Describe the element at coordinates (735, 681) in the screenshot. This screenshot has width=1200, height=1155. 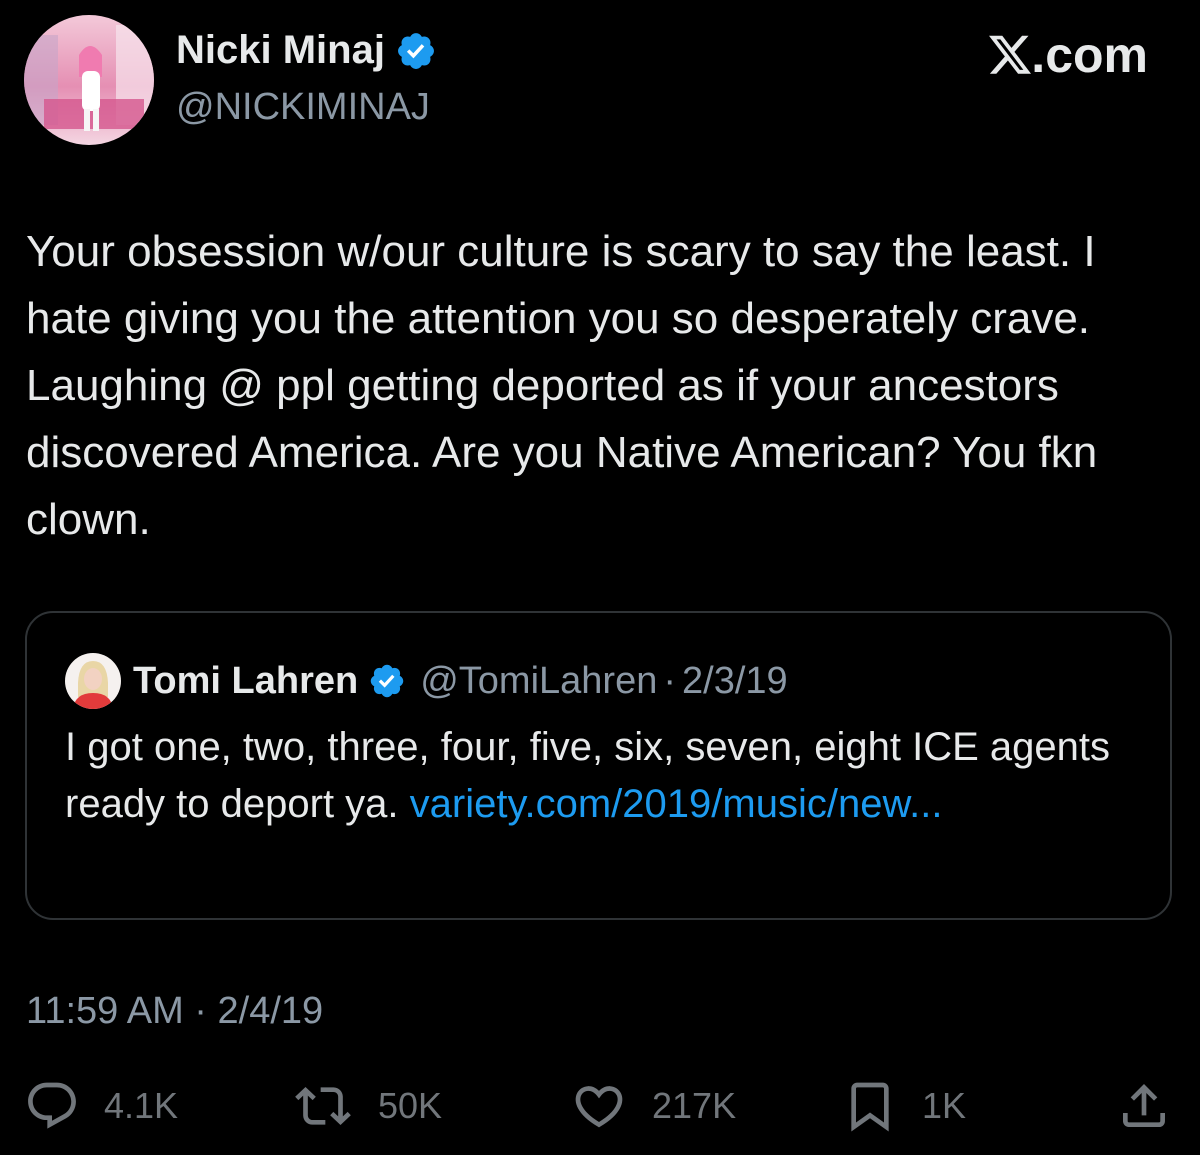
I see `quoted-tweet-date: 2/3/19` at that location.